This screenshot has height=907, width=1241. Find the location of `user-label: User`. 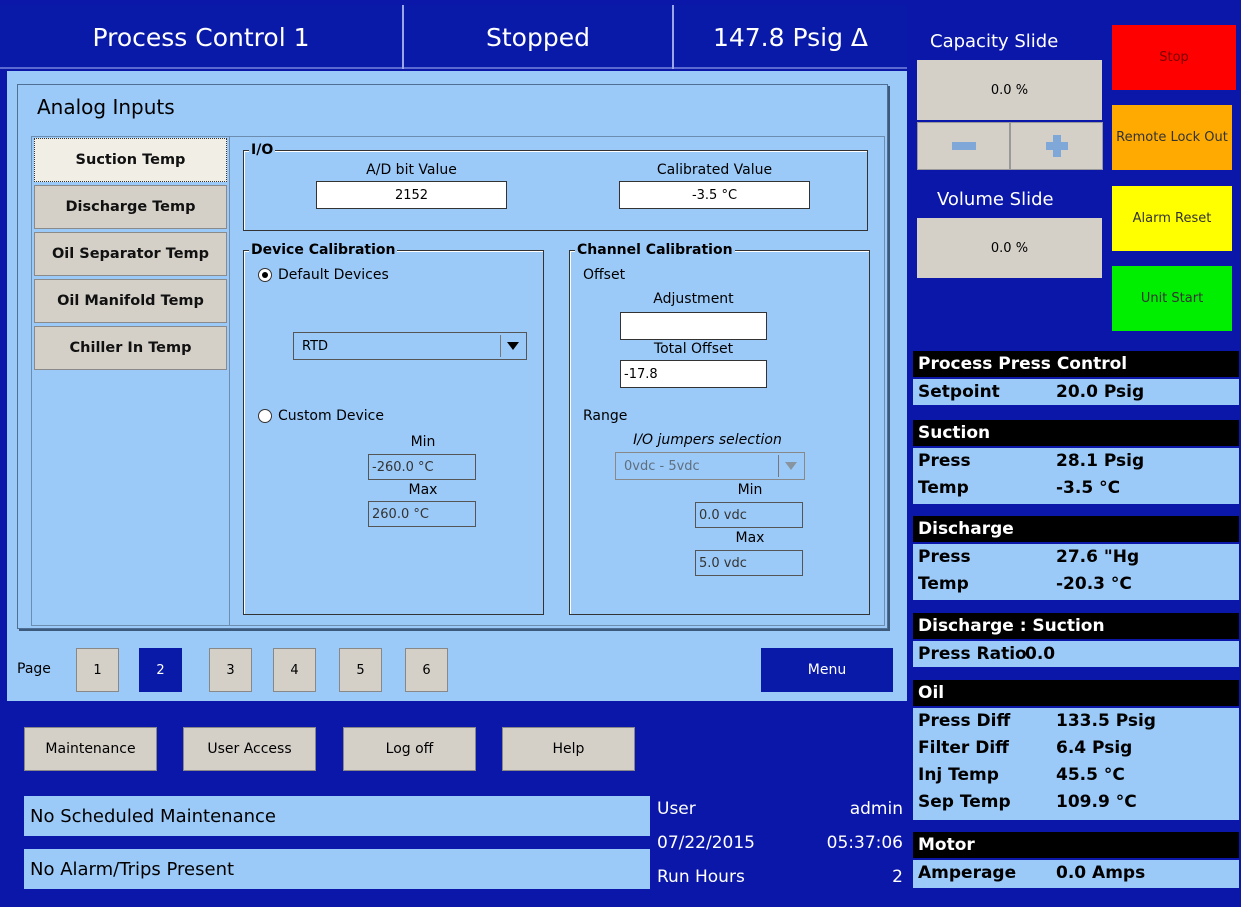

user-label: User is located at coordinates (676, 809).